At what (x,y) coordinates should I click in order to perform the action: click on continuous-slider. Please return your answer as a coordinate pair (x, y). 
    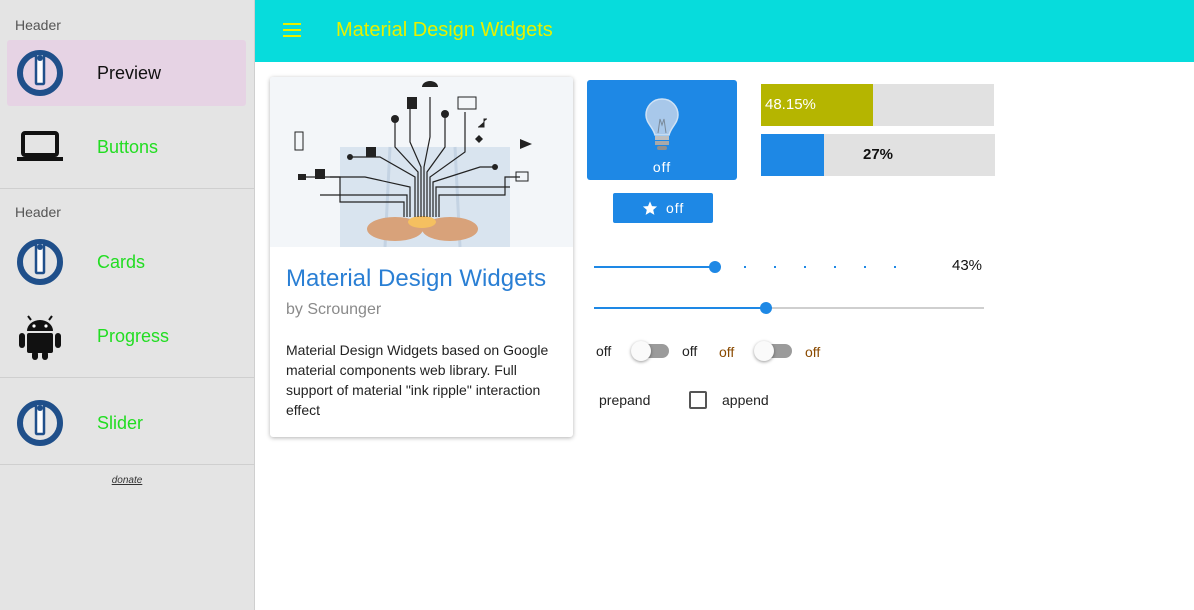
    Looking at the image, I should click on (789, 308).